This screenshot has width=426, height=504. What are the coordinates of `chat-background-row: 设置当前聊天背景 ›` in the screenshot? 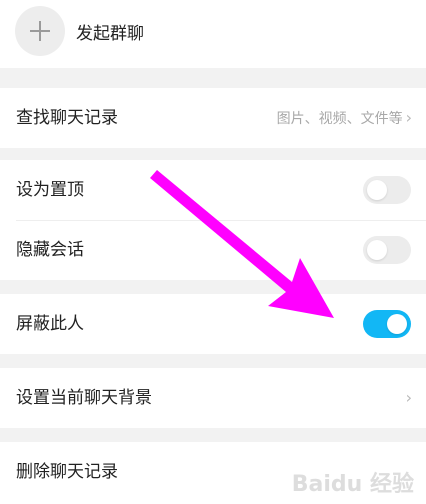 It's located at (213, 398).